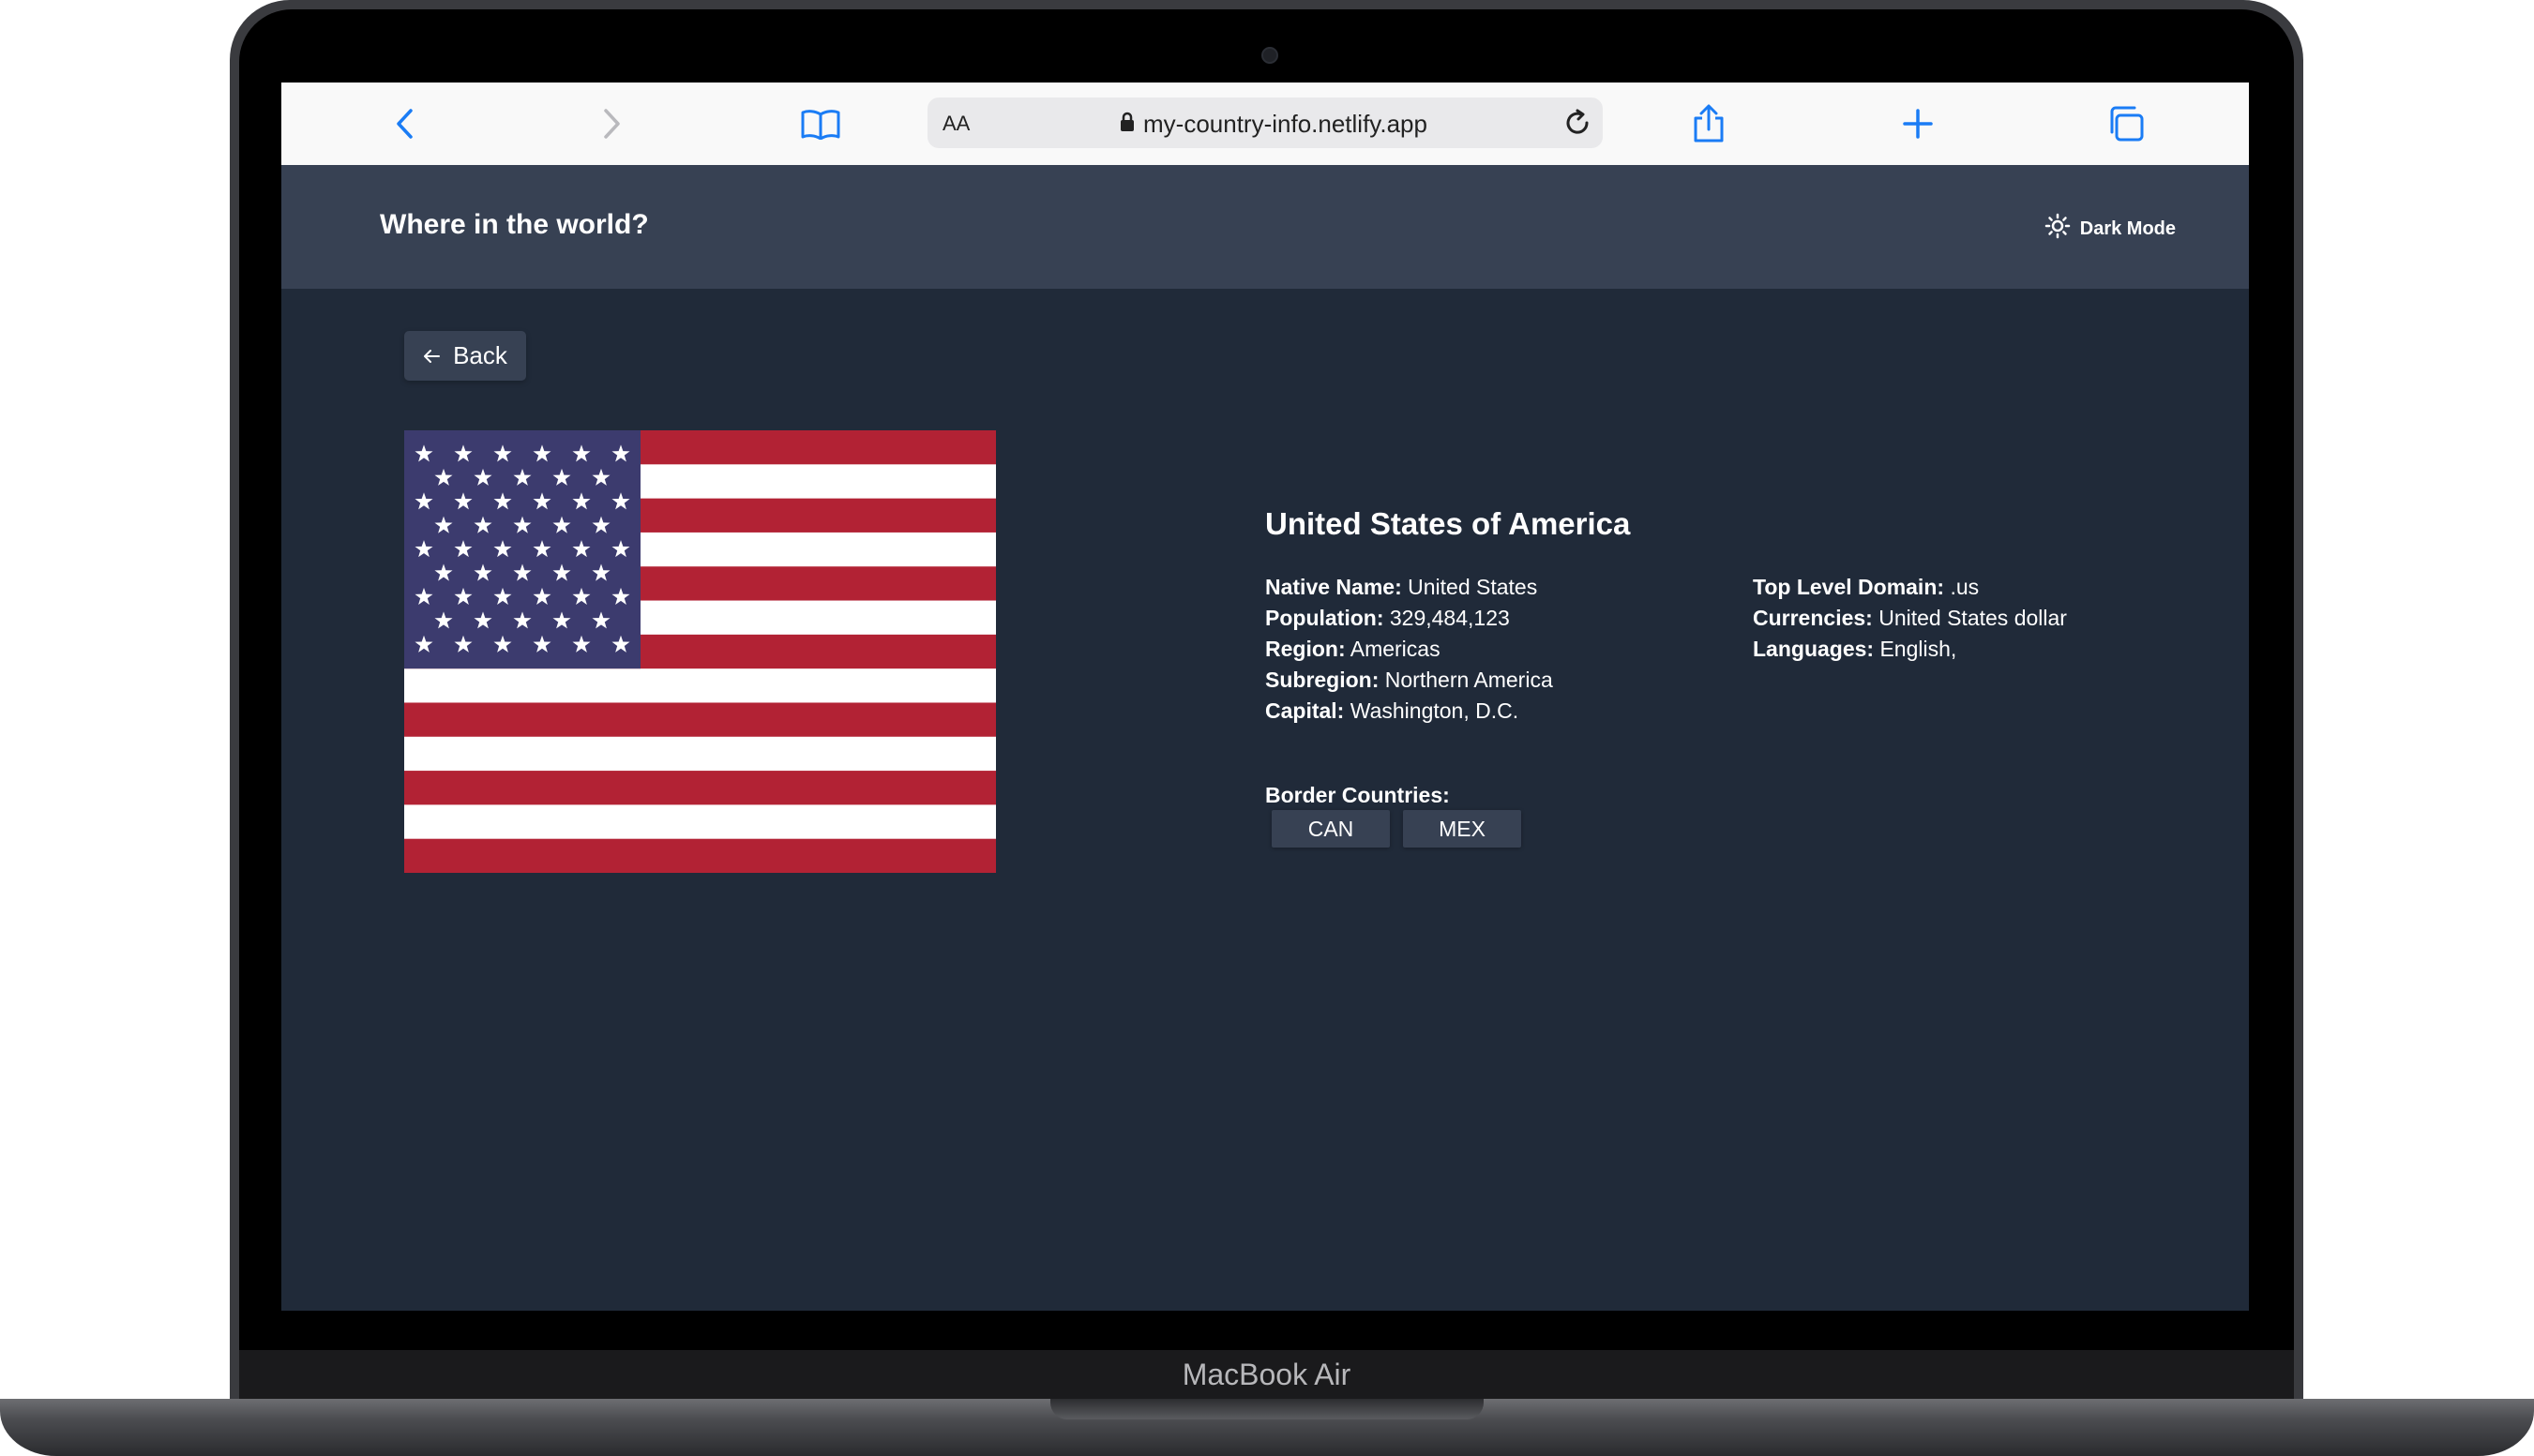 The image size is (2534, 1456). What do you see at coordinates (2057, 229) in the screenshot?
I see `sun-icon` at bounding box center [2057, 229].